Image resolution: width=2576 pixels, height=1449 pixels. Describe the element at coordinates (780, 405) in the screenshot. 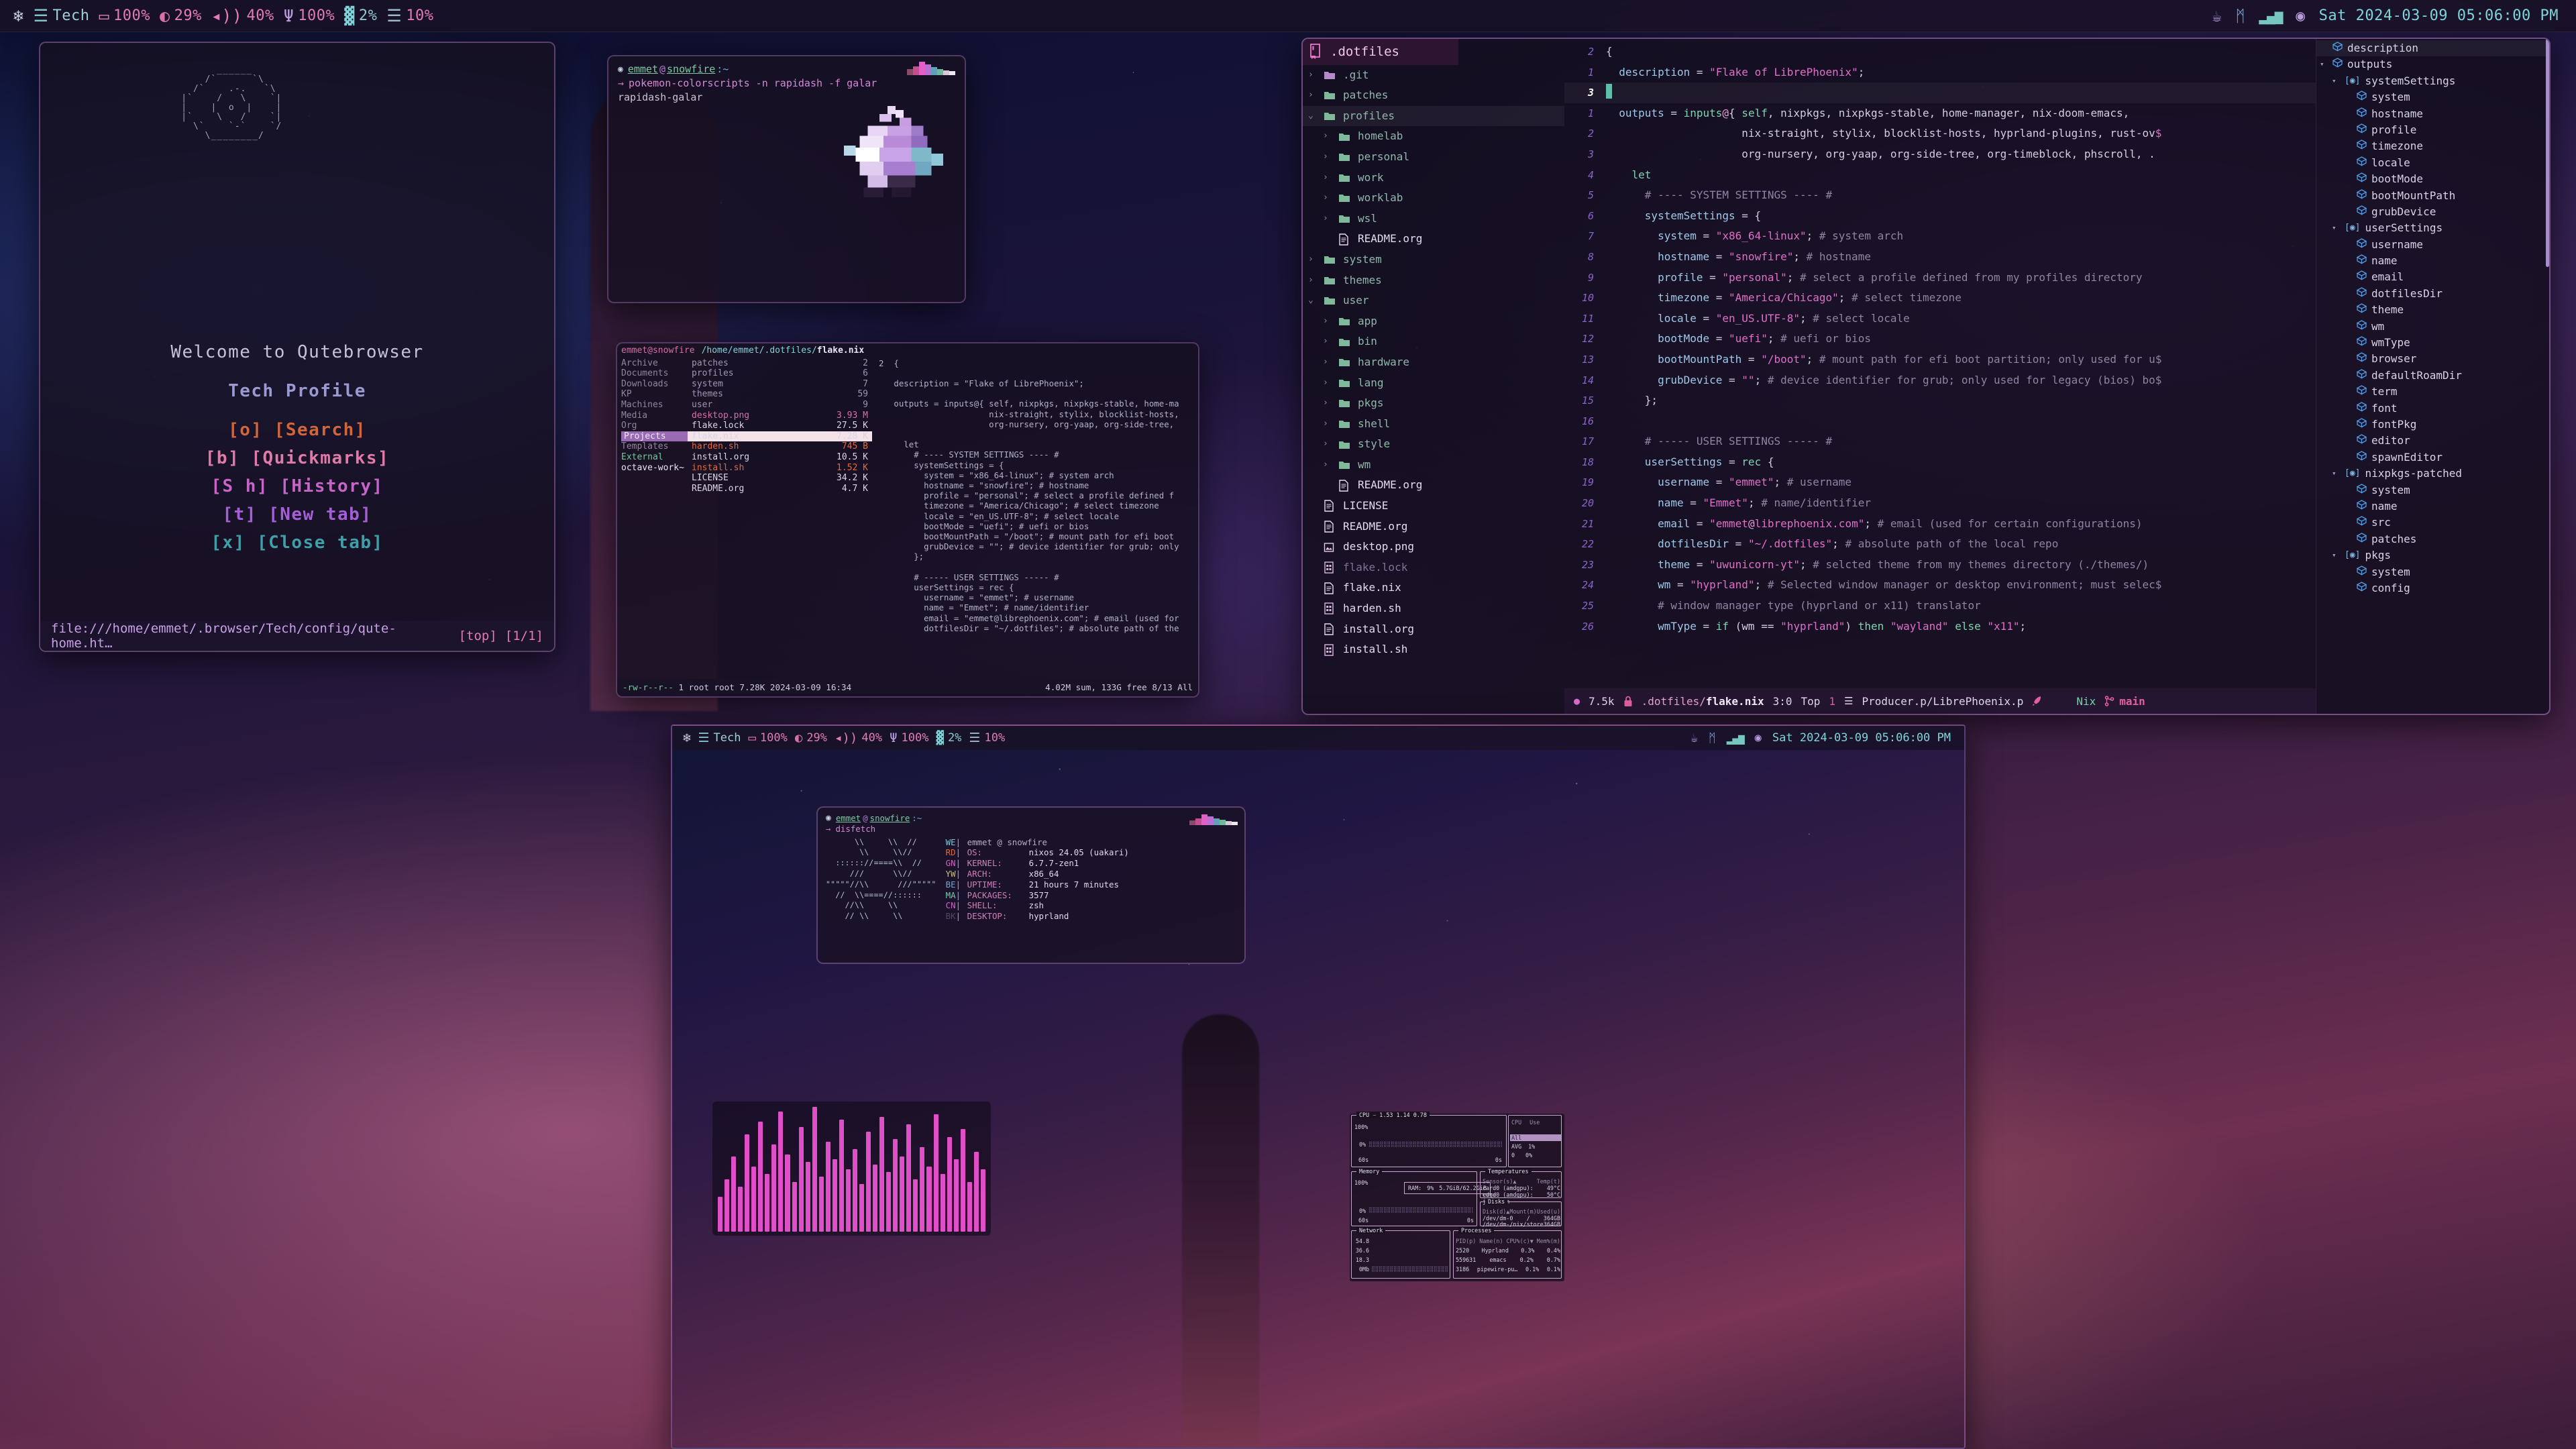

I see `table-row: user 9` at that location.